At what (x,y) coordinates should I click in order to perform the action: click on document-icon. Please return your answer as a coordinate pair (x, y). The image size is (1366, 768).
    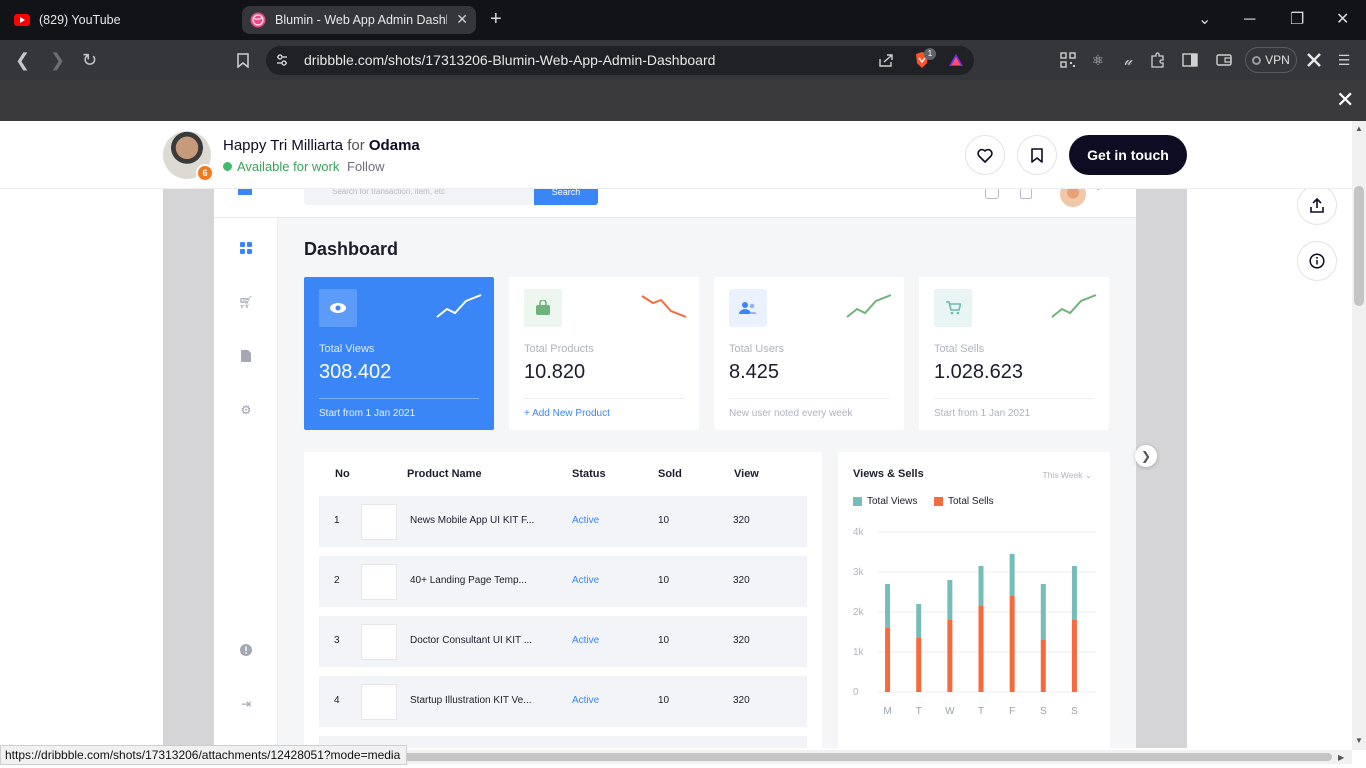
    Looking at the image, I should click on (246, 356).